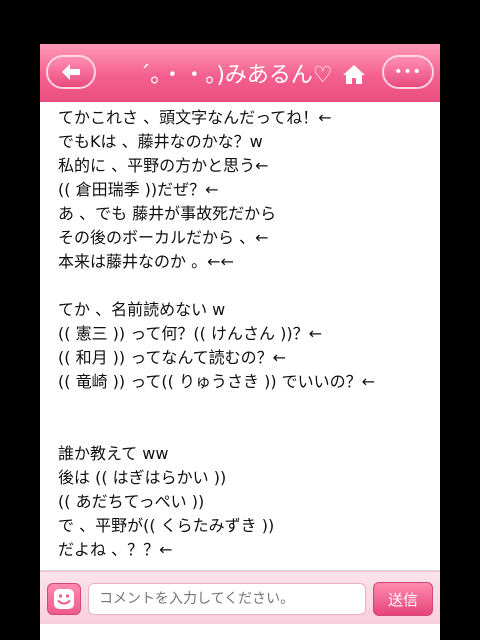 The width and height of the screenshot is (480, 640). I want to click on arrow-left-icon, so click(71, 72).